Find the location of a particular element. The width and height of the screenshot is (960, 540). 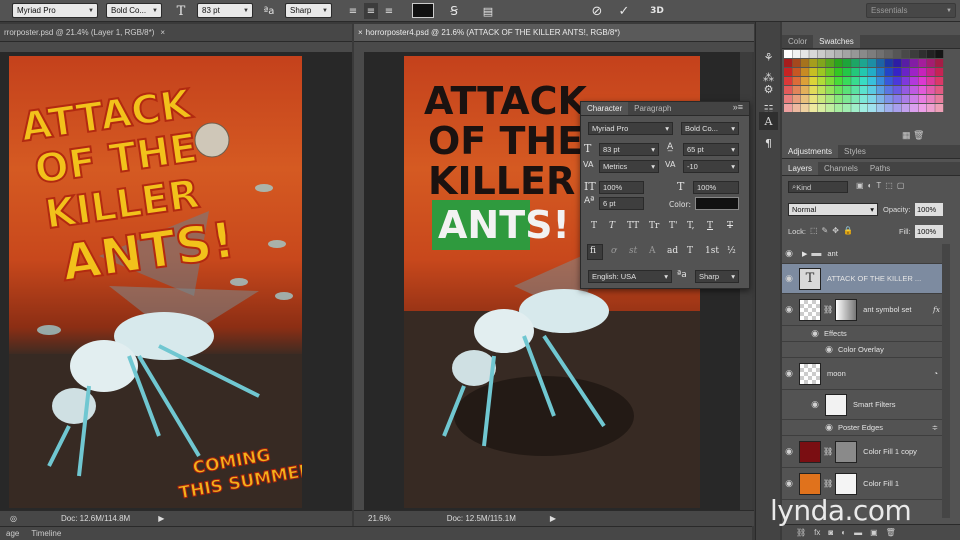

ligatures-button: fi is located at coordinates (593, 251).